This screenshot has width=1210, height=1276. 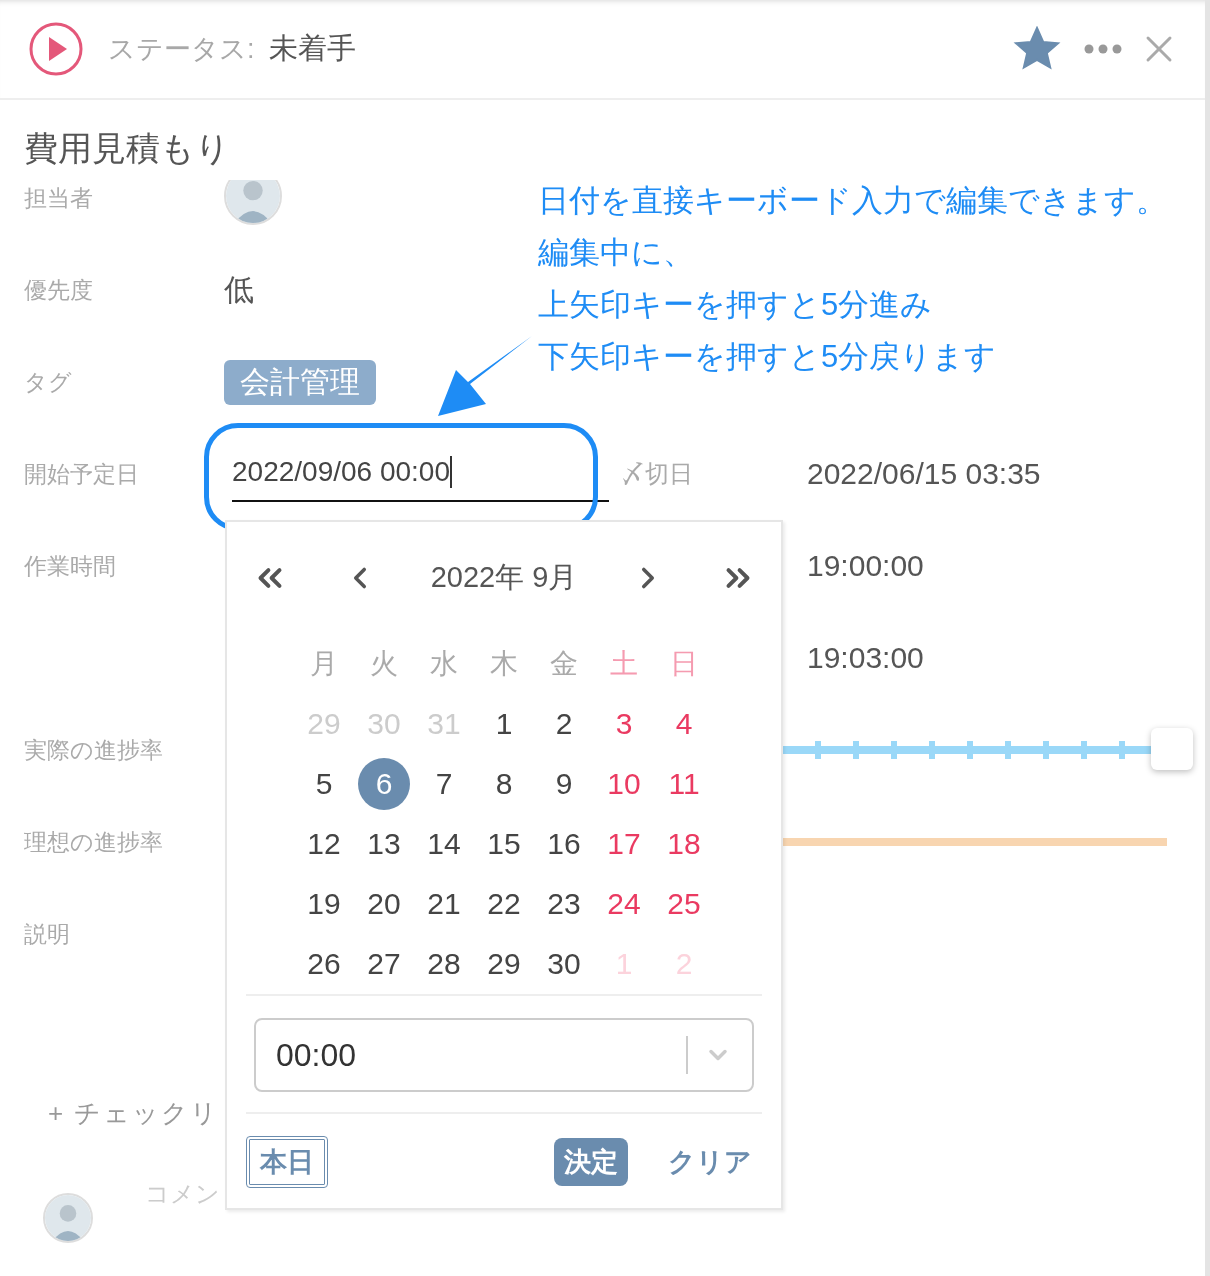 What do you see at coordinates (564, 784) in the screenshot?
I see `calendar-day: 9` at bounding box center [564, 784].